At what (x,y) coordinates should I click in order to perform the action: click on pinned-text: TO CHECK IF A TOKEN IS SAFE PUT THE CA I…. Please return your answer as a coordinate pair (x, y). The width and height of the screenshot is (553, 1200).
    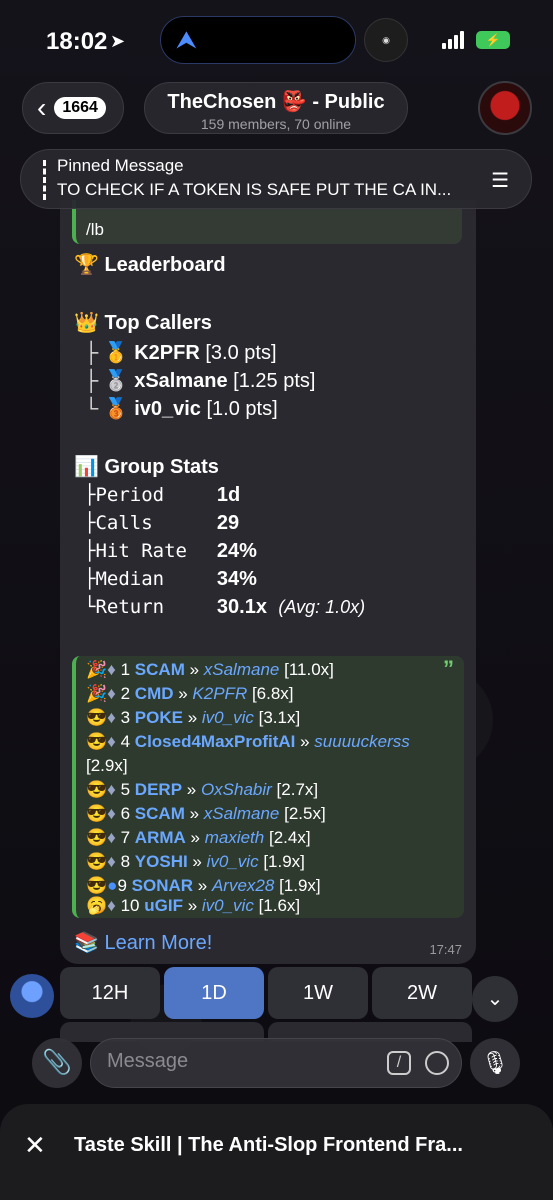
    Looking at the image, I should click on (254, 189).